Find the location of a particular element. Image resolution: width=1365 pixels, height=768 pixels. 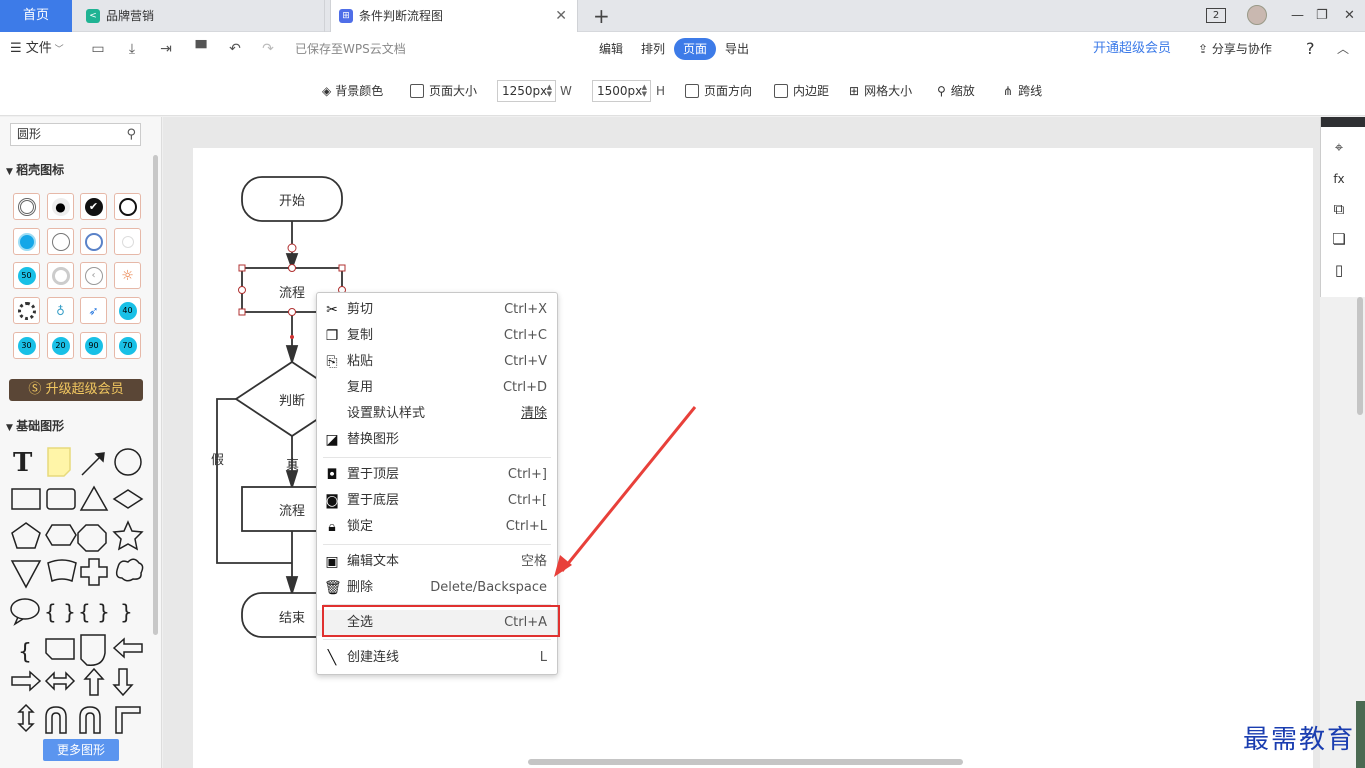

grid-icon-item: 50 is located at coordinates (26, 275).